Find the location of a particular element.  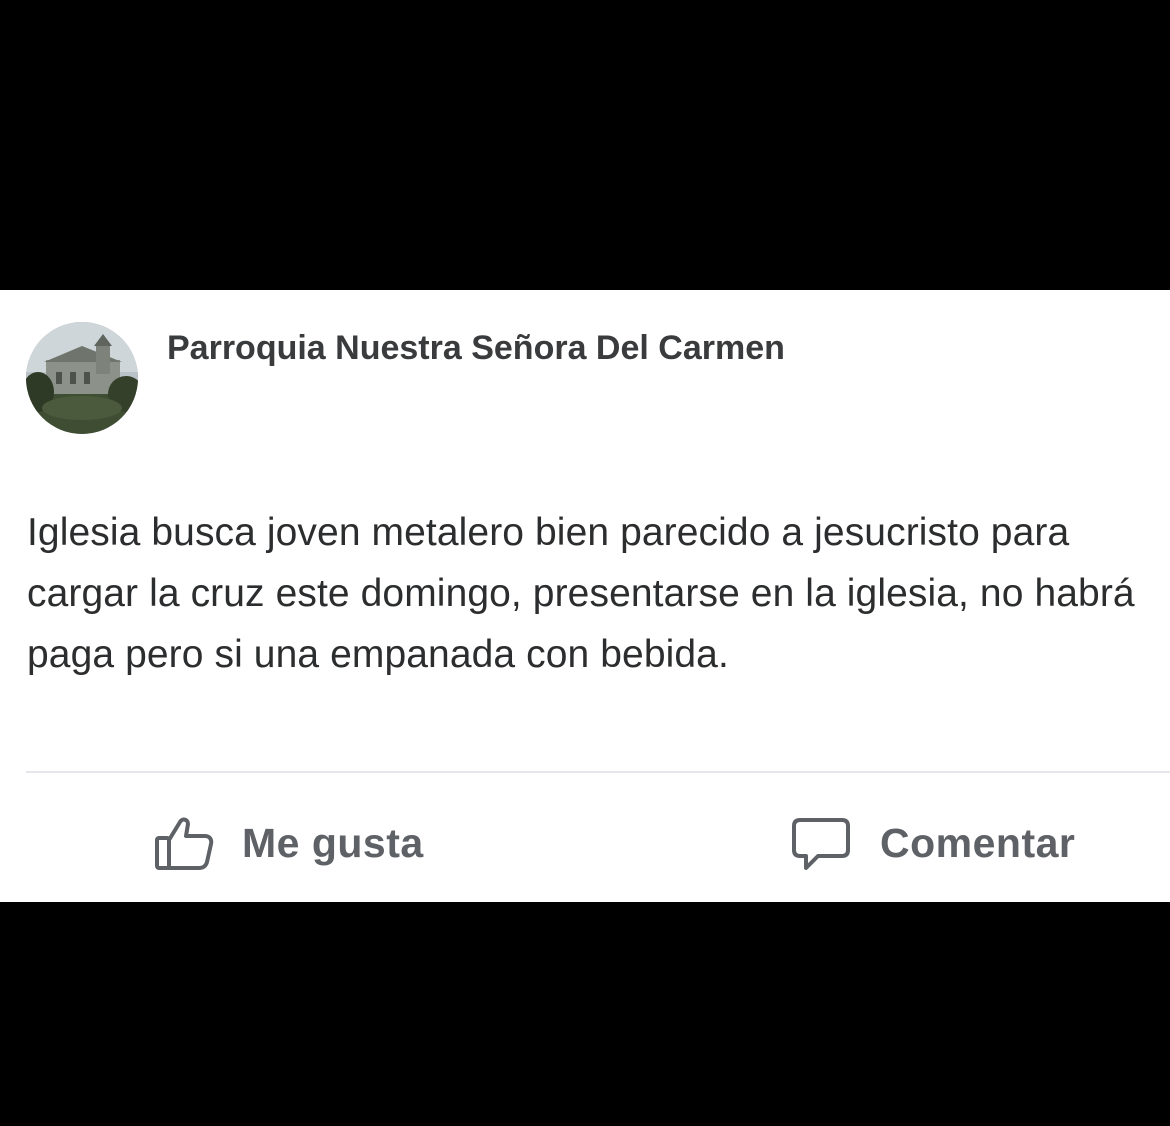

post-actions-bar: Me gusta Comentar is located at coordinates (585, 843).